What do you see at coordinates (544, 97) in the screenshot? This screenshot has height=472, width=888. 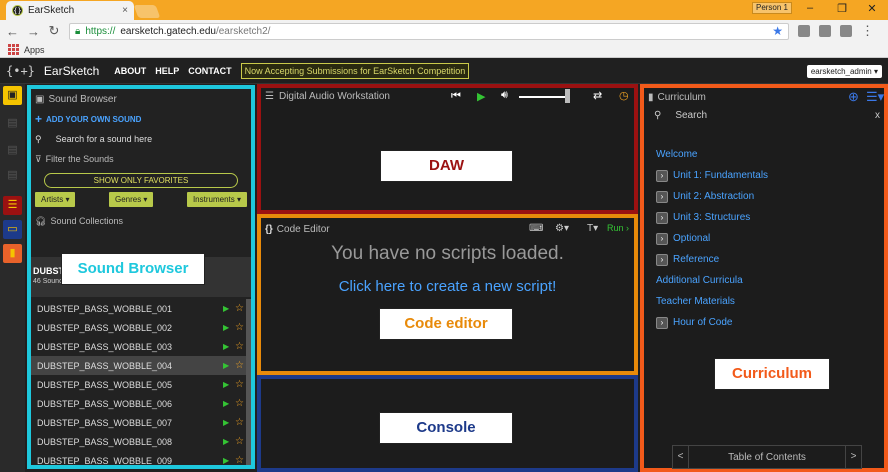 I see `volume-slider` at bounding box center [544, 97].